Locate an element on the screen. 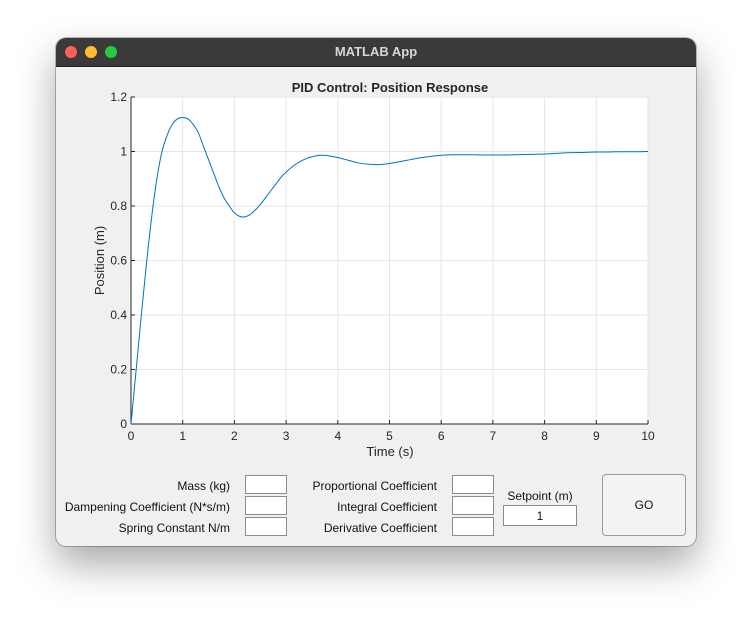 This screenshot has width=752, height=620. y-tick-label: 0.6 is located at coordinates (118, 261).